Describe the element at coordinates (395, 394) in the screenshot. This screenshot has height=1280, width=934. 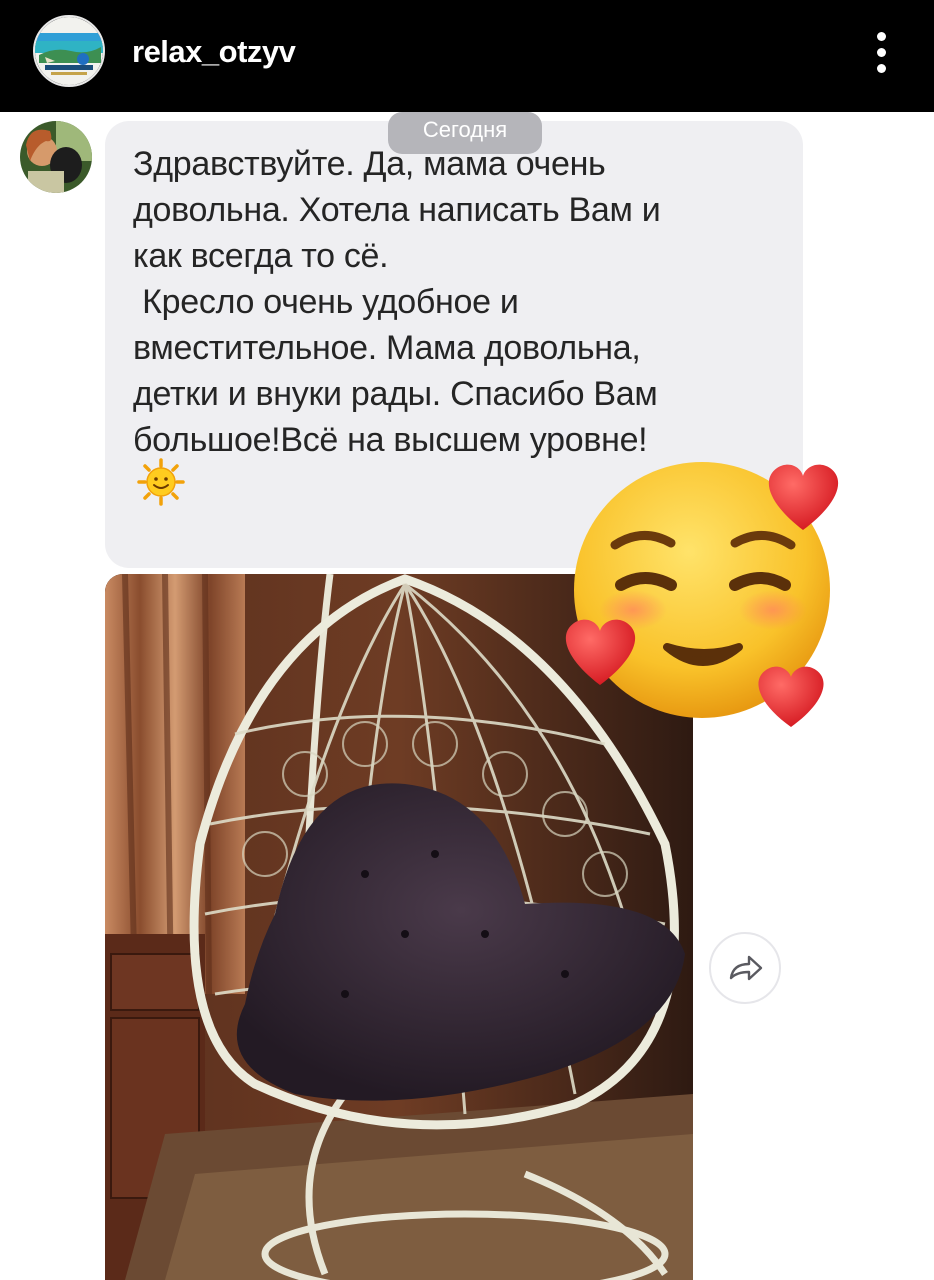
I see `message-line: детки и внуки рады. Спасибо Вам` at that location.